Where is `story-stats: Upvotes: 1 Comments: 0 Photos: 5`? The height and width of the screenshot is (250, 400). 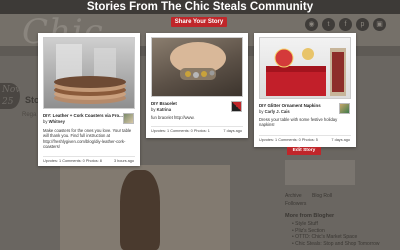 story-stats: Upvotes: 1 Comments: 0 Photos: 5 is located at coordinates (288, 140).